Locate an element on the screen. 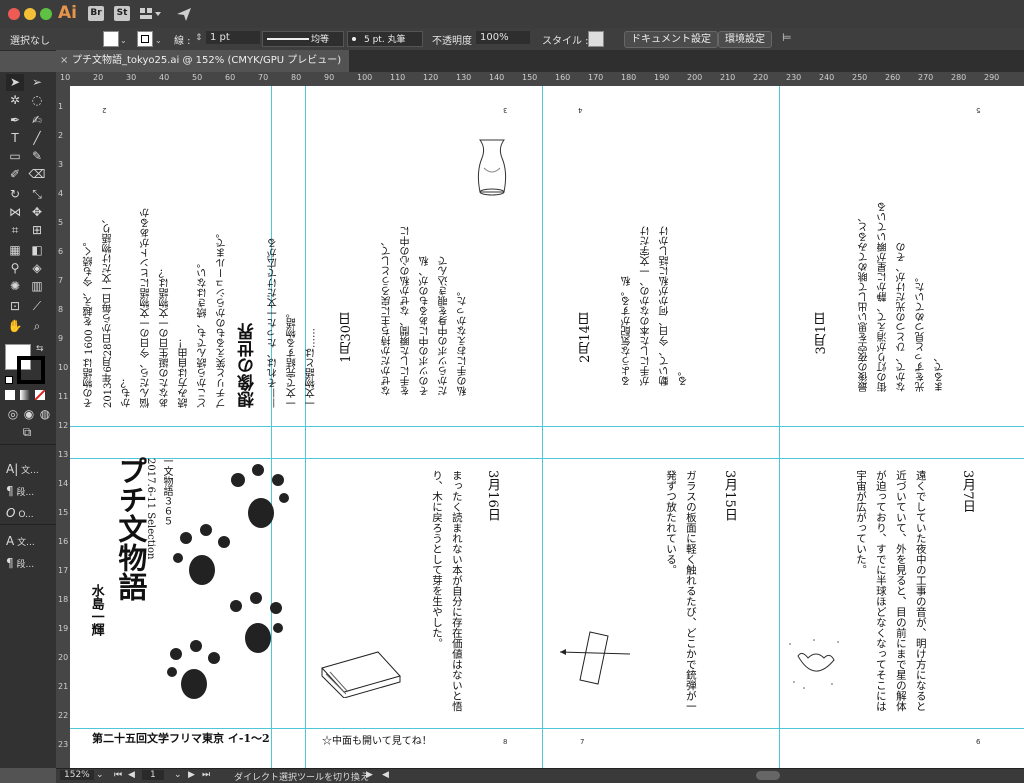  scroll-left-icon: ◀ is located at coordinates (385, 775).